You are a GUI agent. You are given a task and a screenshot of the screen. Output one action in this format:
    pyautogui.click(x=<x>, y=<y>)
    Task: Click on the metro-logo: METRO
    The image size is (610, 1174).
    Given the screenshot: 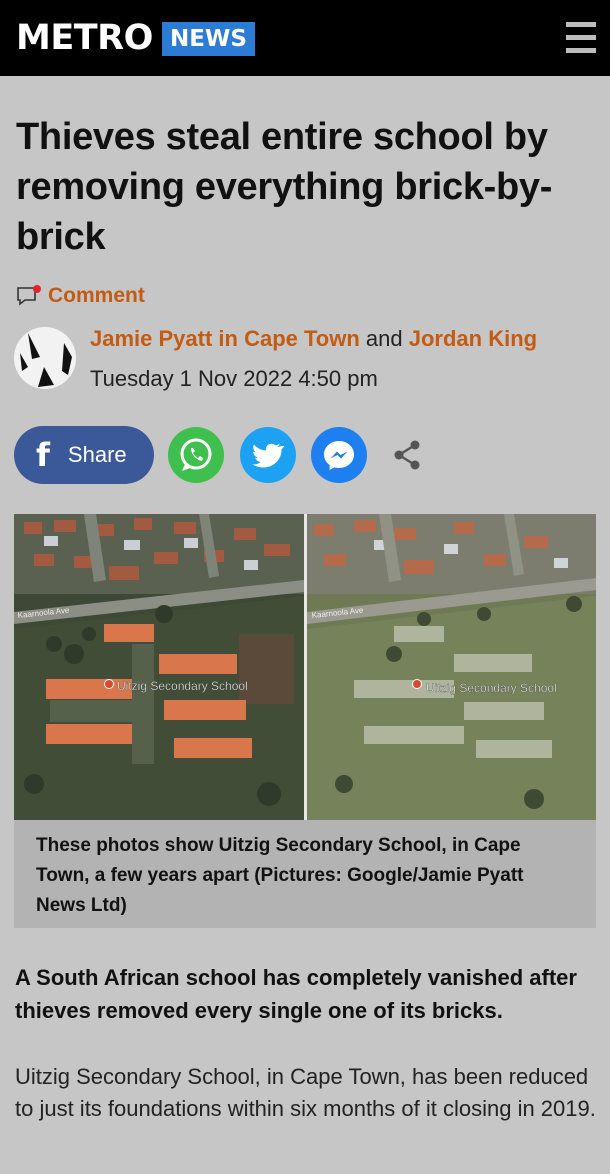 What is the action you would take?
    pyautogui.click(x=84, y=38)
    